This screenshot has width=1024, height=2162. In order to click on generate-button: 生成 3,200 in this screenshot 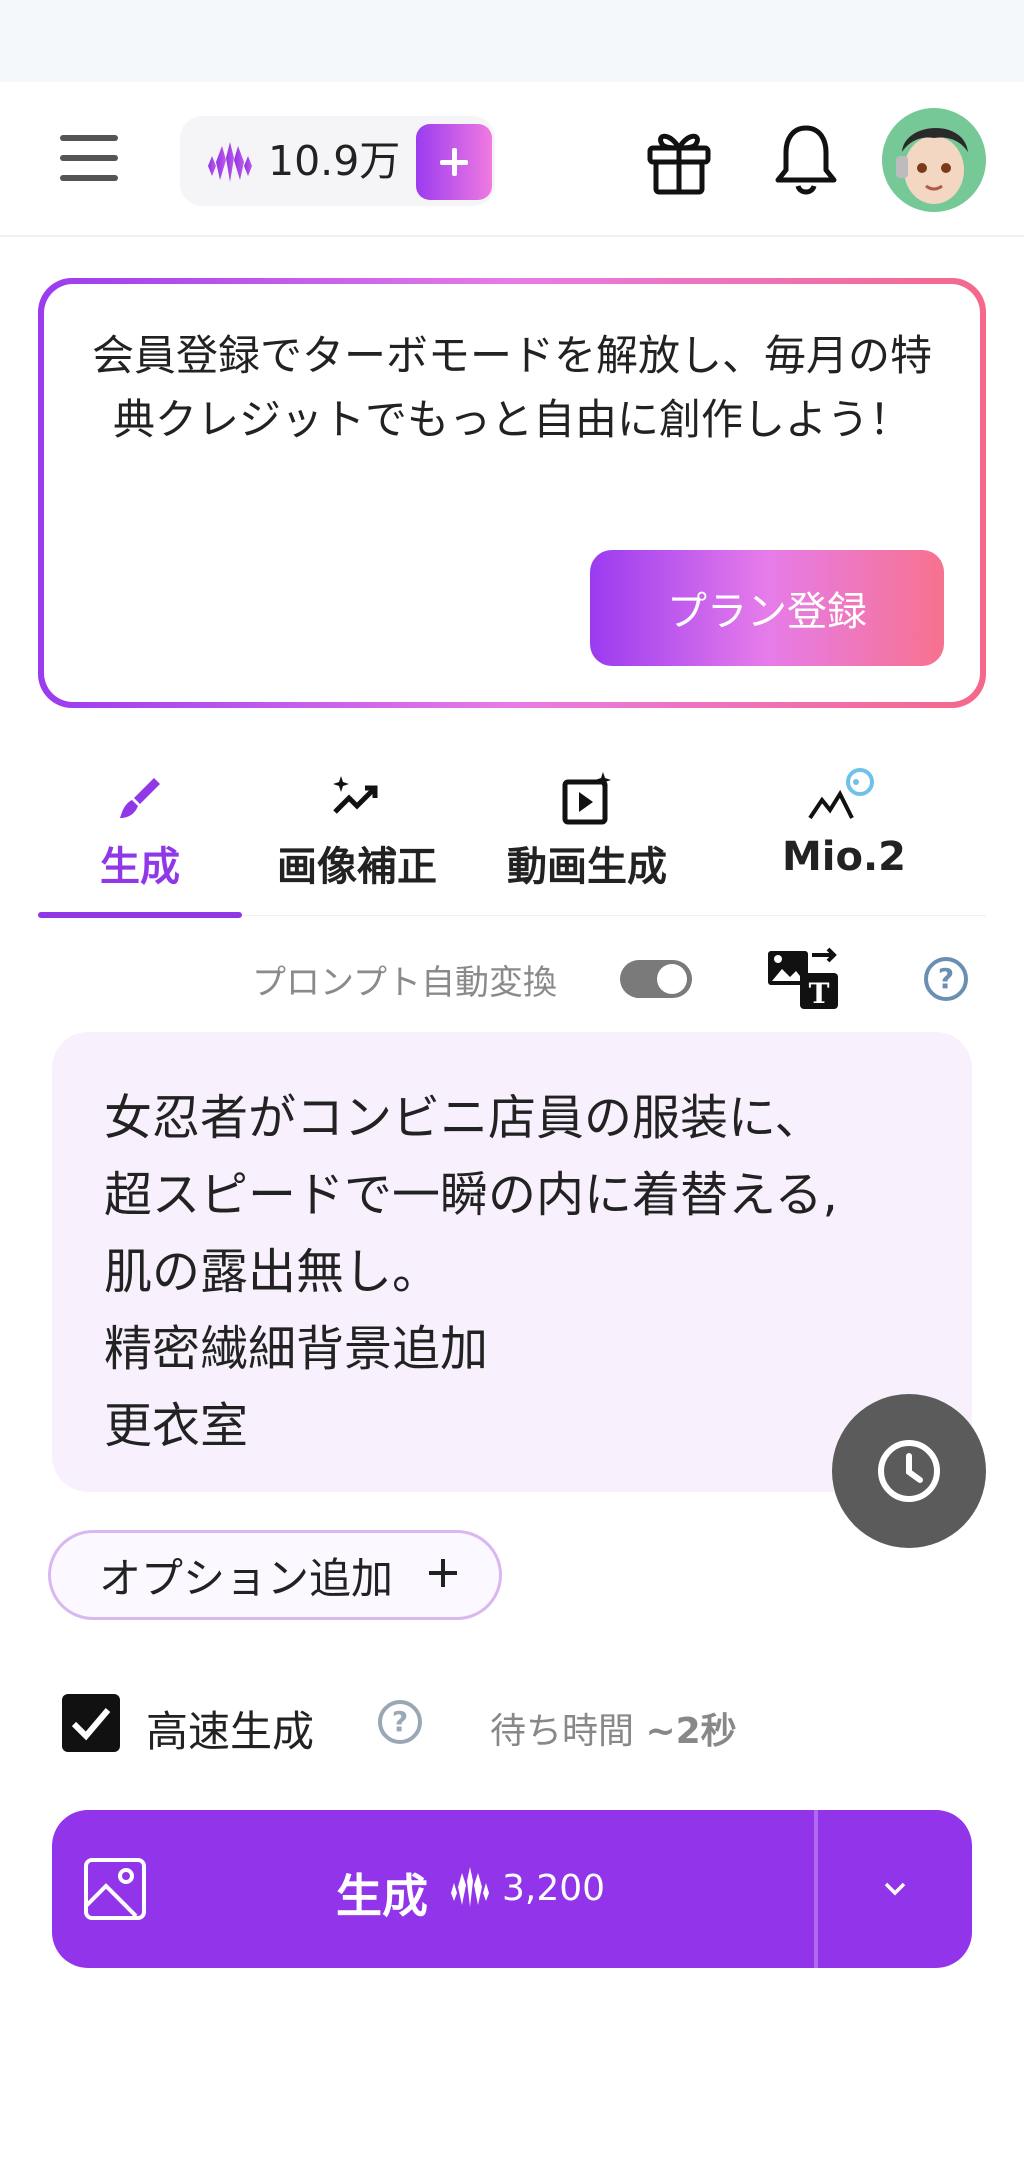, I will do `click(433, 1889)`.